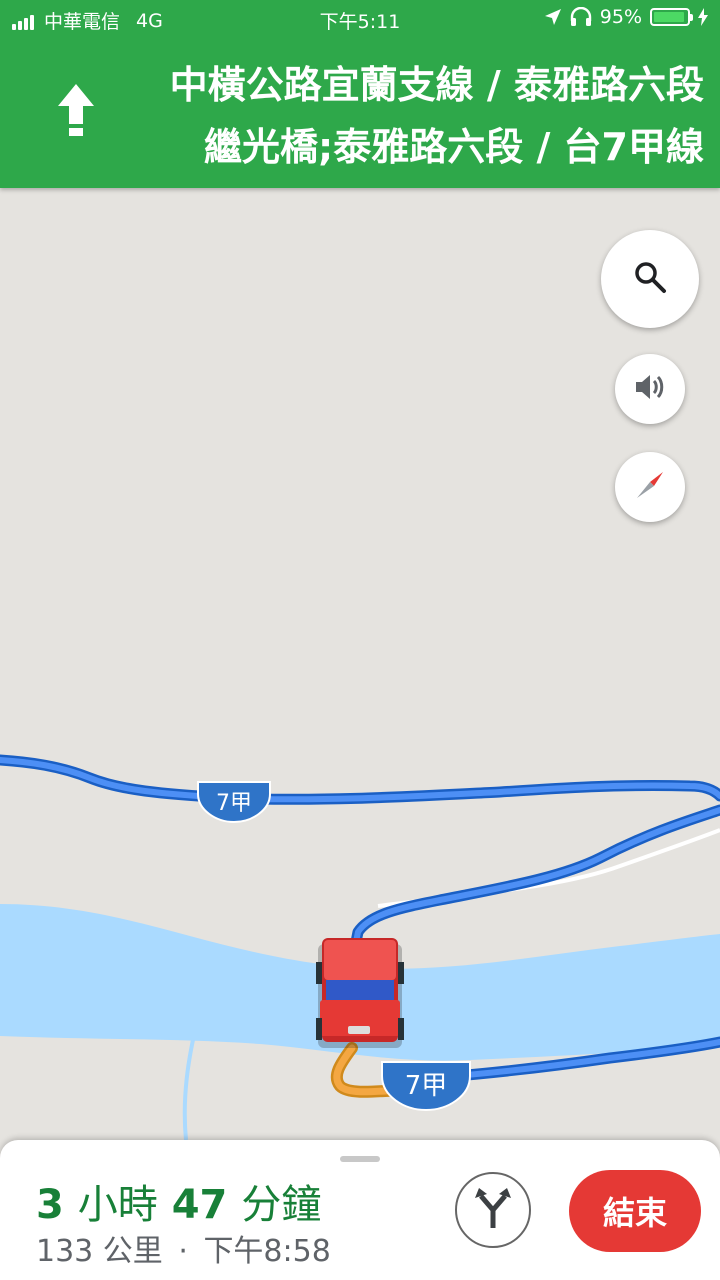 This screenshot has width=720, height=1280. I want to click on battery-icon, so click(671, 17).